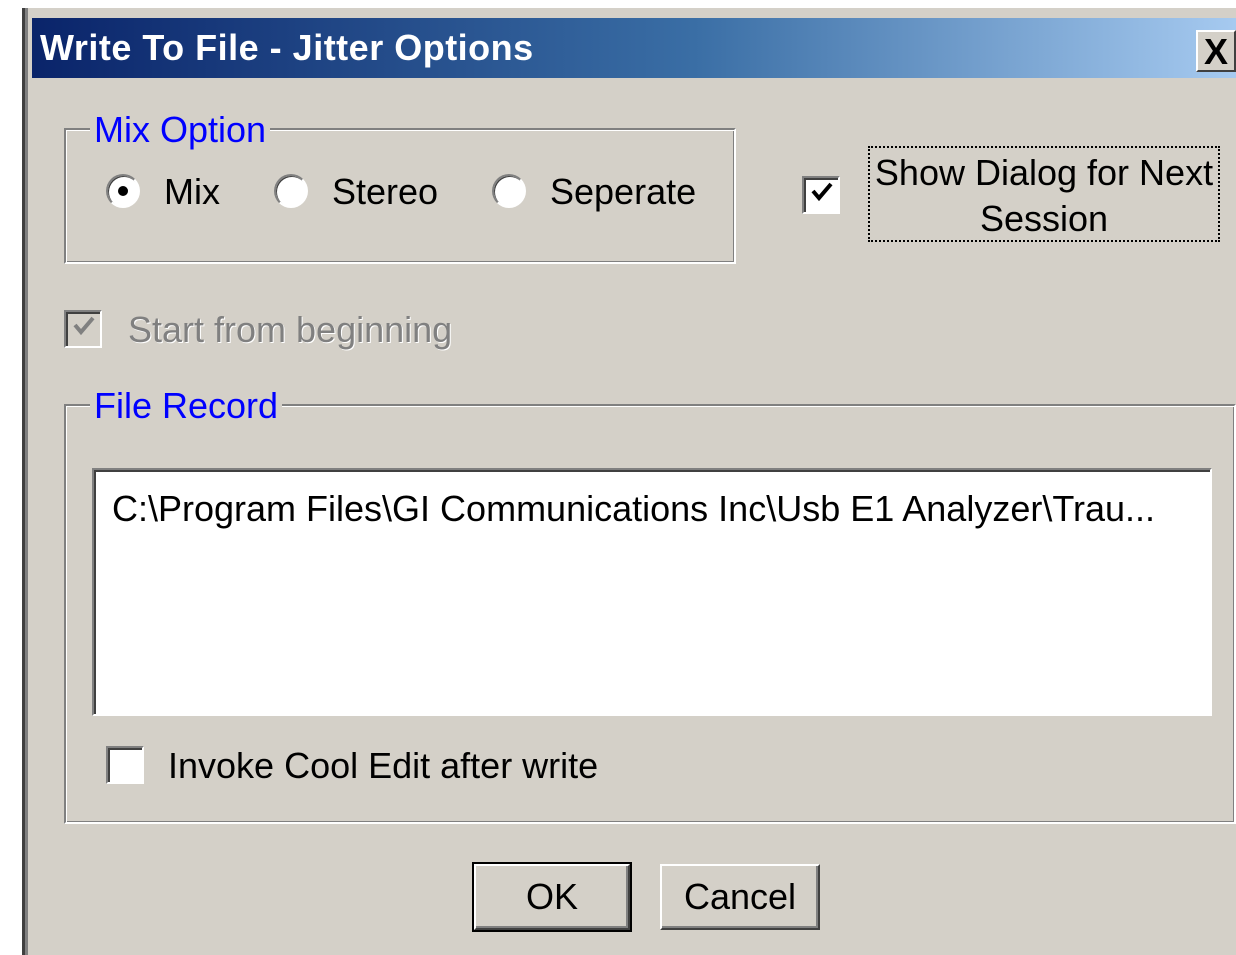  I want to click on radio-seperate-label: Seperate, so click(623, 192).